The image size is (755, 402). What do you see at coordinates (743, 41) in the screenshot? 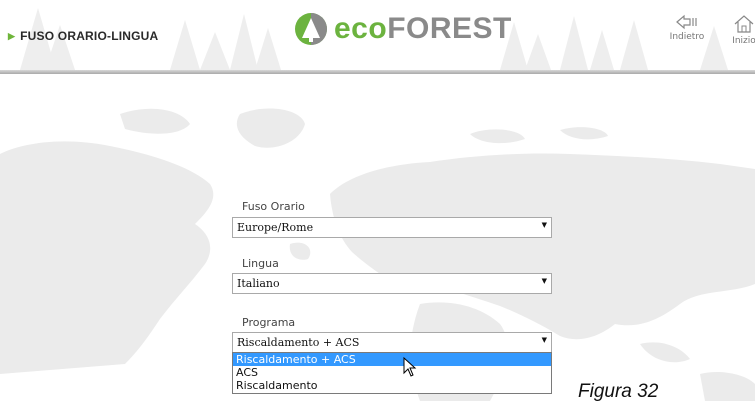
I see `home-label: Inizio` at bounding box center [743, 41].